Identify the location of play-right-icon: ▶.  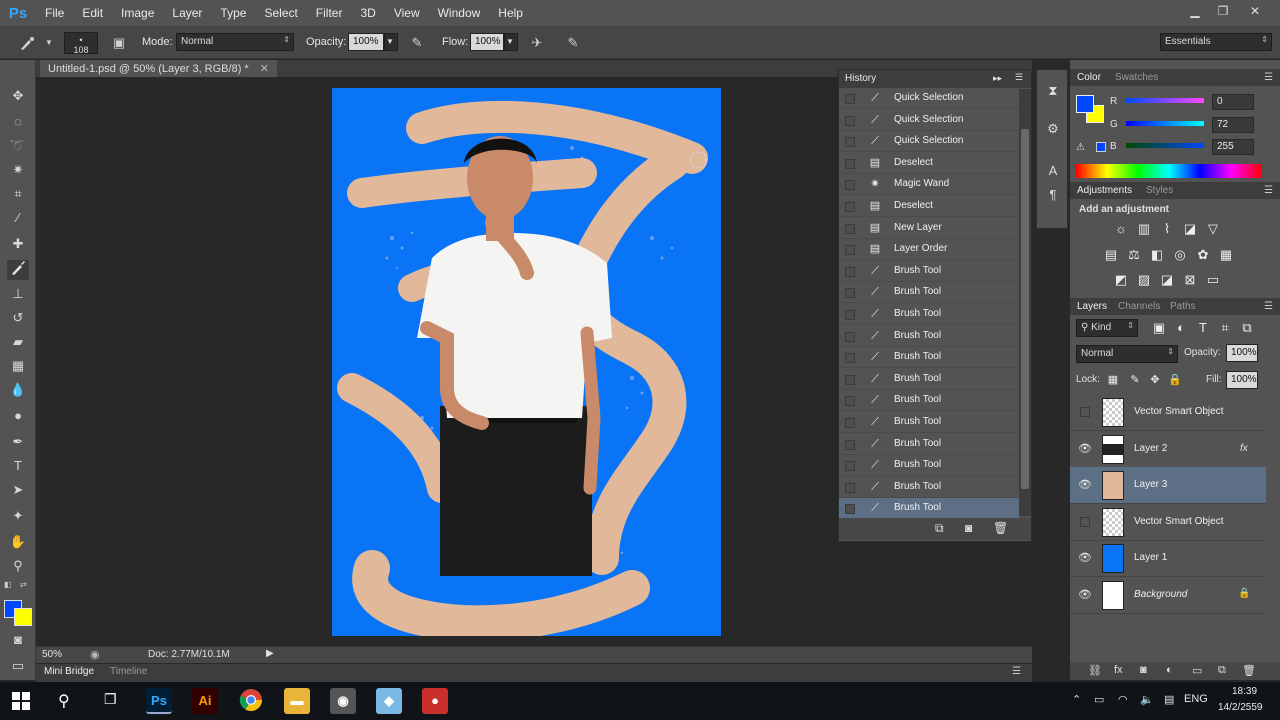
(270, 653).